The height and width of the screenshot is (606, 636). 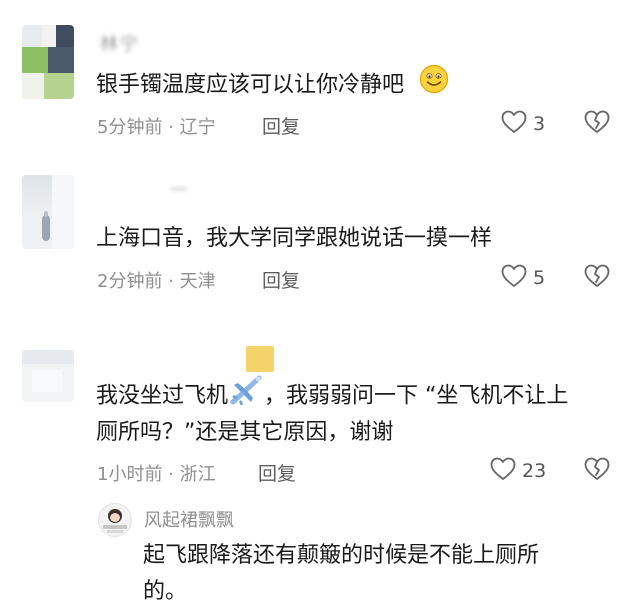 What do you see at coordinates (260, 359) in the screenshot?
I see `sticker-image` at bounding box center [260, 359].